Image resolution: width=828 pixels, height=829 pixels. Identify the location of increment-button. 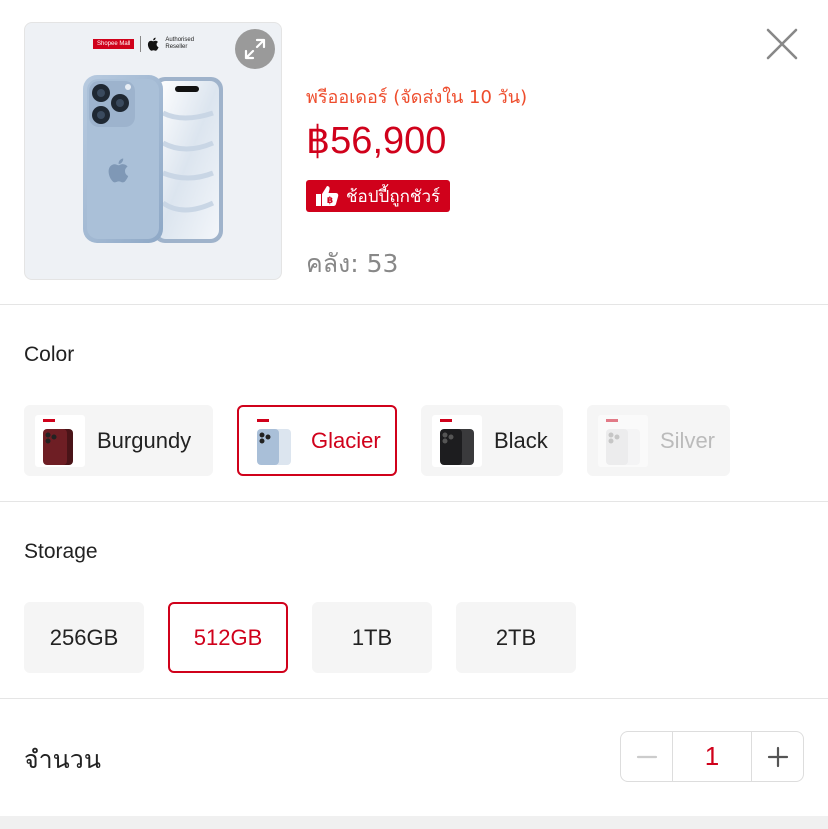
(777, 756).